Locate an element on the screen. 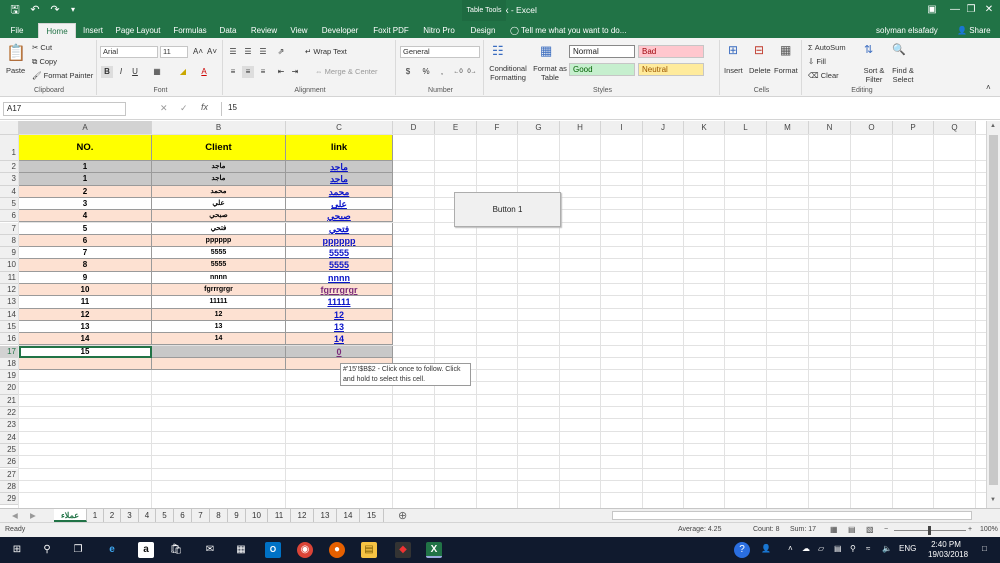 Image resolution: width=1000 pixels, height=563 pixels. wrap-text-button: ↵ Wrap Text is located at coordinates (326, 51).